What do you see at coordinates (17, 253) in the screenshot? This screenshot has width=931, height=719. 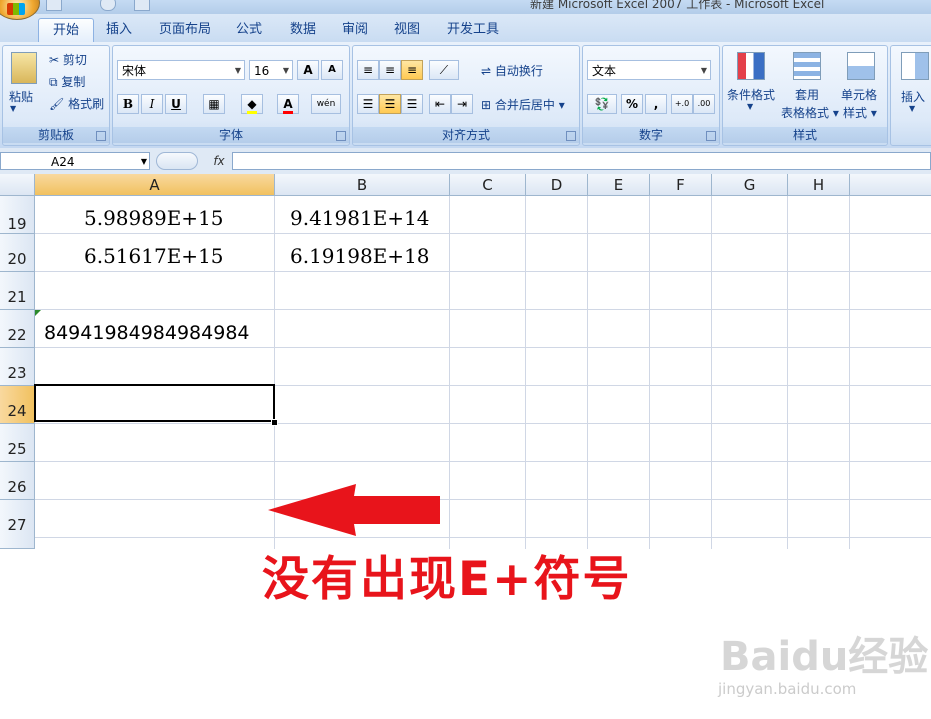 I see `row-header-20: 20` at bounding box center [17, 253].